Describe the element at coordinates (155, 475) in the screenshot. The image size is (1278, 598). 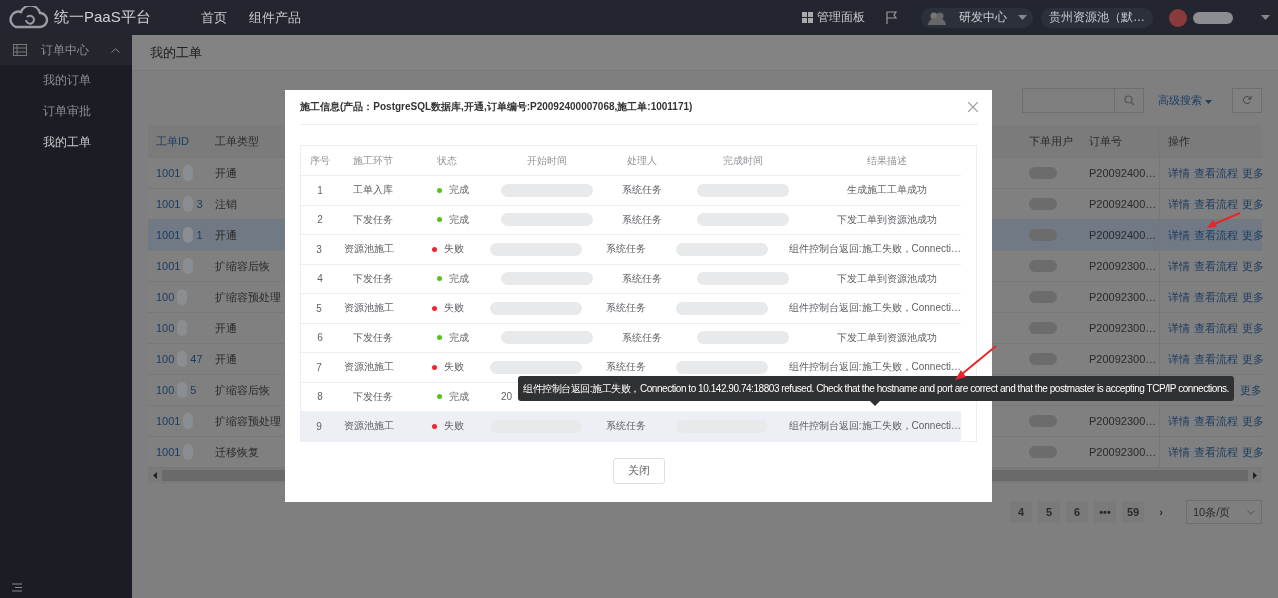
I see `left-arrow-icon` at that location.